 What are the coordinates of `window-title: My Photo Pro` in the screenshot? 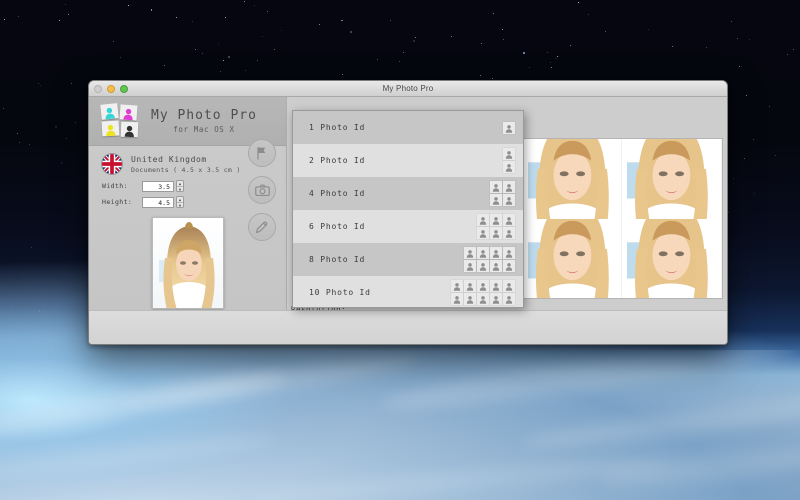 It's located at (408, 88).